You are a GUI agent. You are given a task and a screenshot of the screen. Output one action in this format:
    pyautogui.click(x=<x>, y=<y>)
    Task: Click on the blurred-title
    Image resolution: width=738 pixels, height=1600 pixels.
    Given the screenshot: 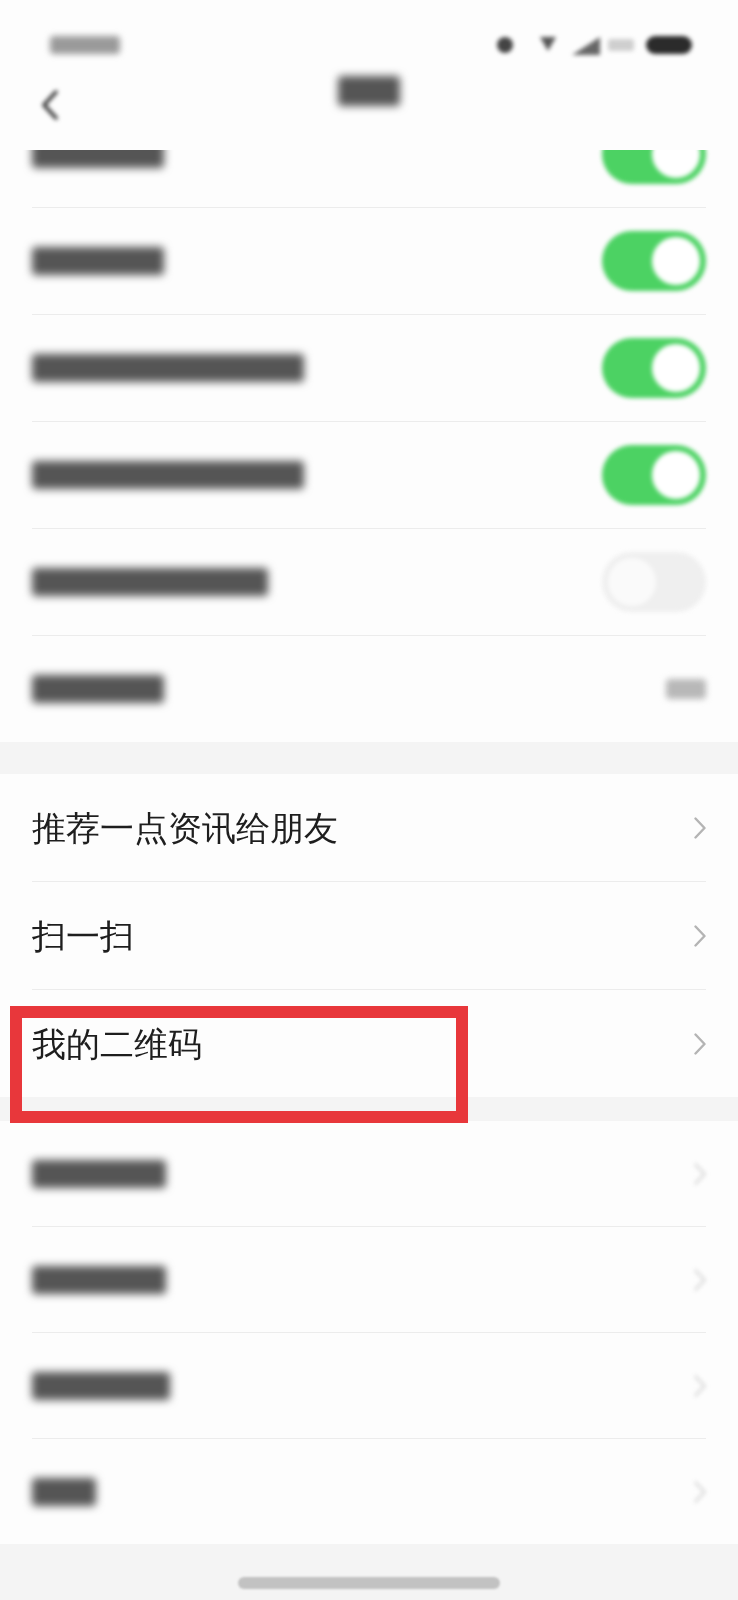 What is the action you would take?
    pyautogui.click(x=369, y=91)
    